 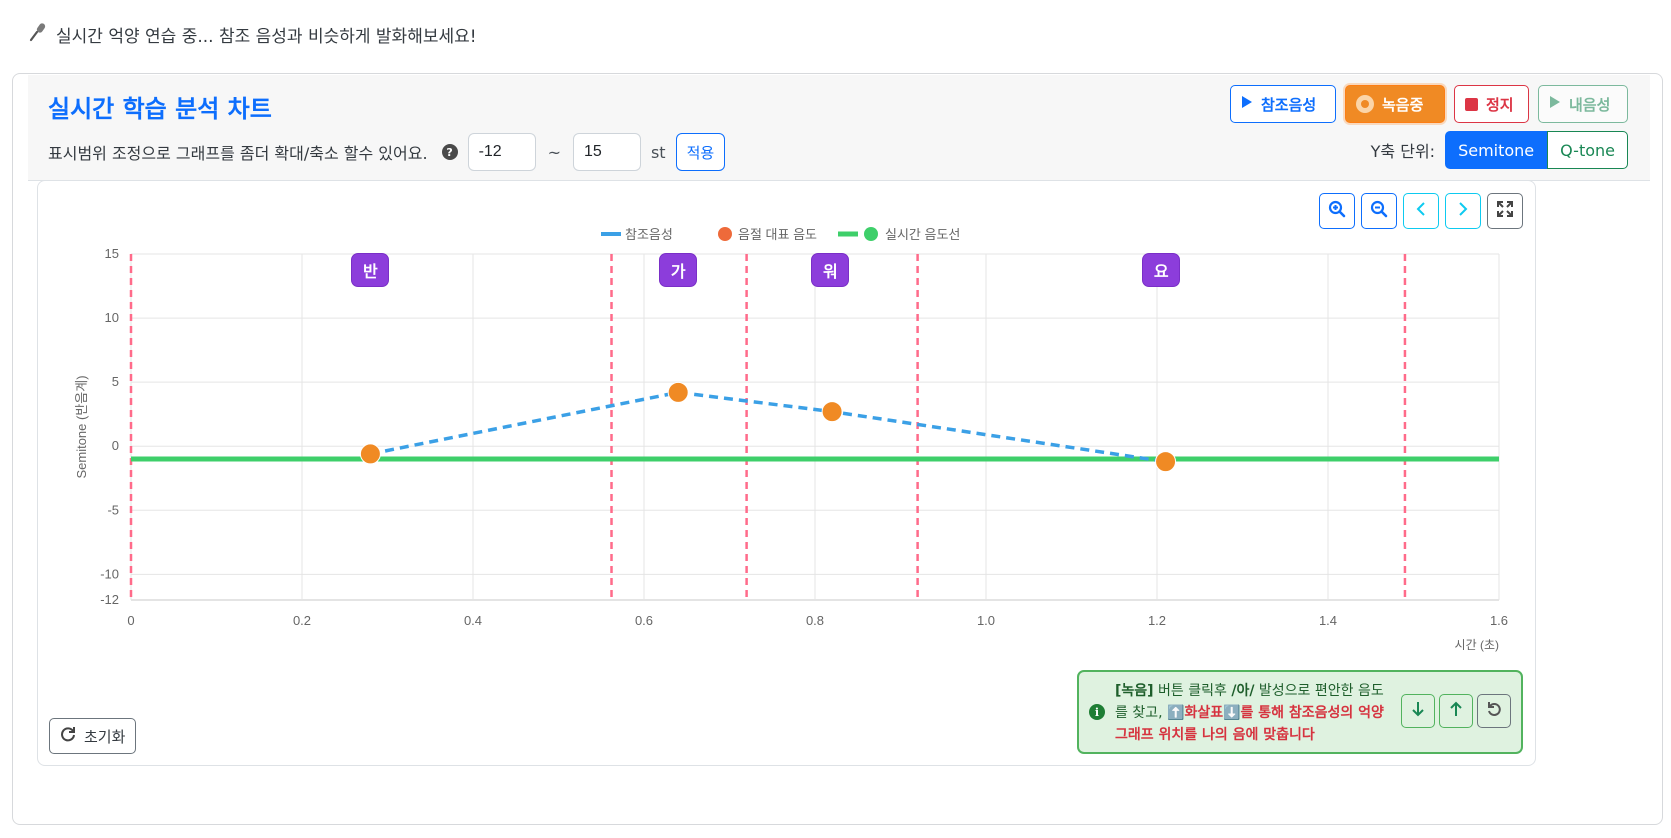 What do you see at coordinates (649, 234) in the screenshot?
I see `legend-reference-label: 참조음성` at bounding box center [649, 234].